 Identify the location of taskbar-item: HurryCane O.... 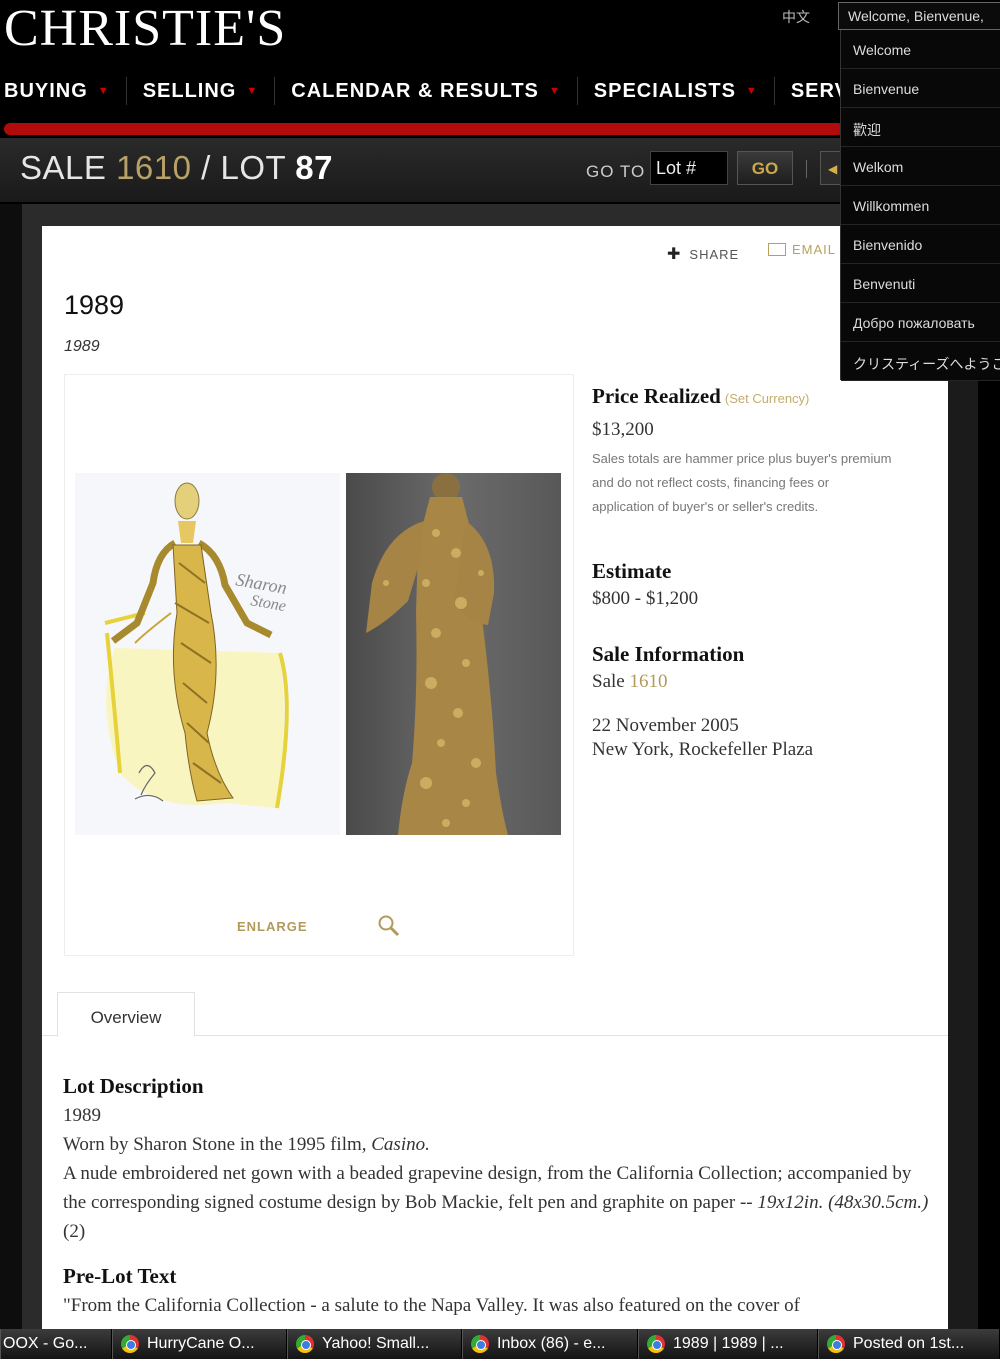
(199, 1344).